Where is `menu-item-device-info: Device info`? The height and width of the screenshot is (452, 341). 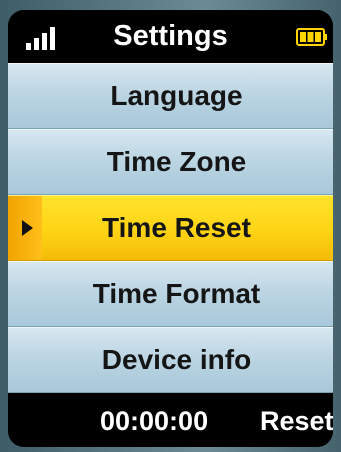
menu-item-device-info: Device info is located at coordinates (170, 360).